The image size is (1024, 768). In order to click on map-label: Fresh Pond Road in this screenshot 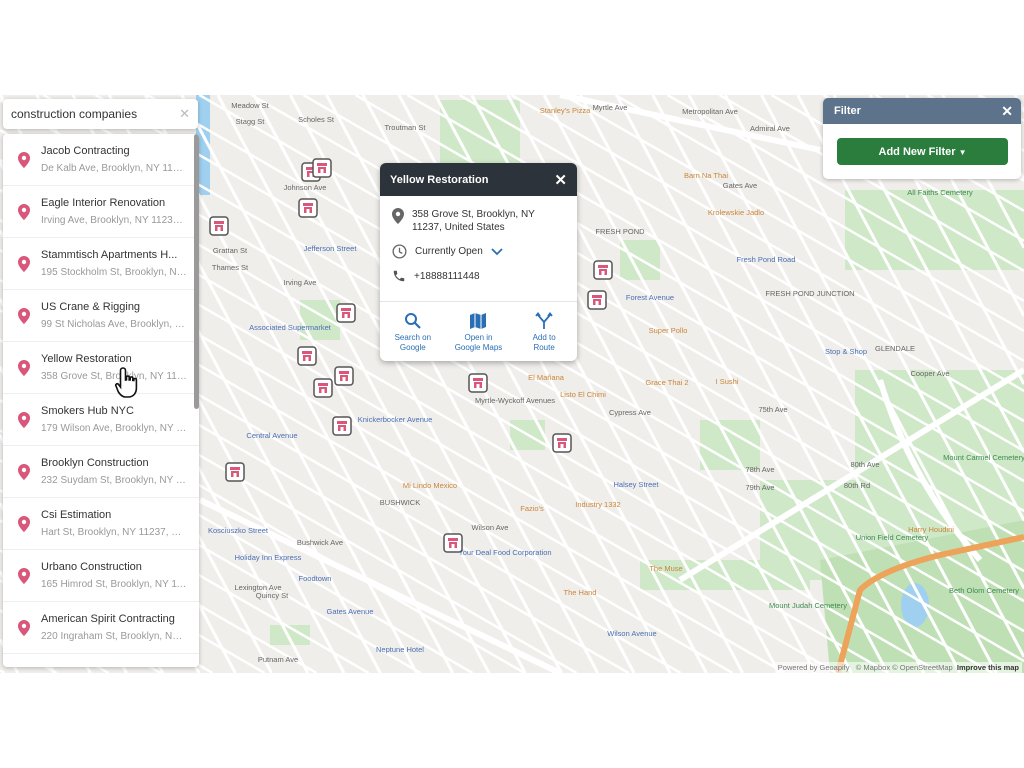, I will do `click(766, 259)`.